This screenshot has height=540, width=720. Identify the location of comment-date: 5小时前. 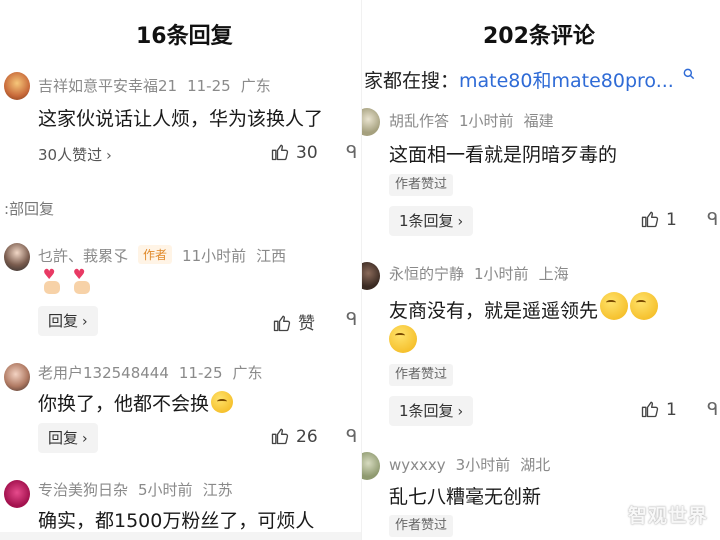
(165, 490).